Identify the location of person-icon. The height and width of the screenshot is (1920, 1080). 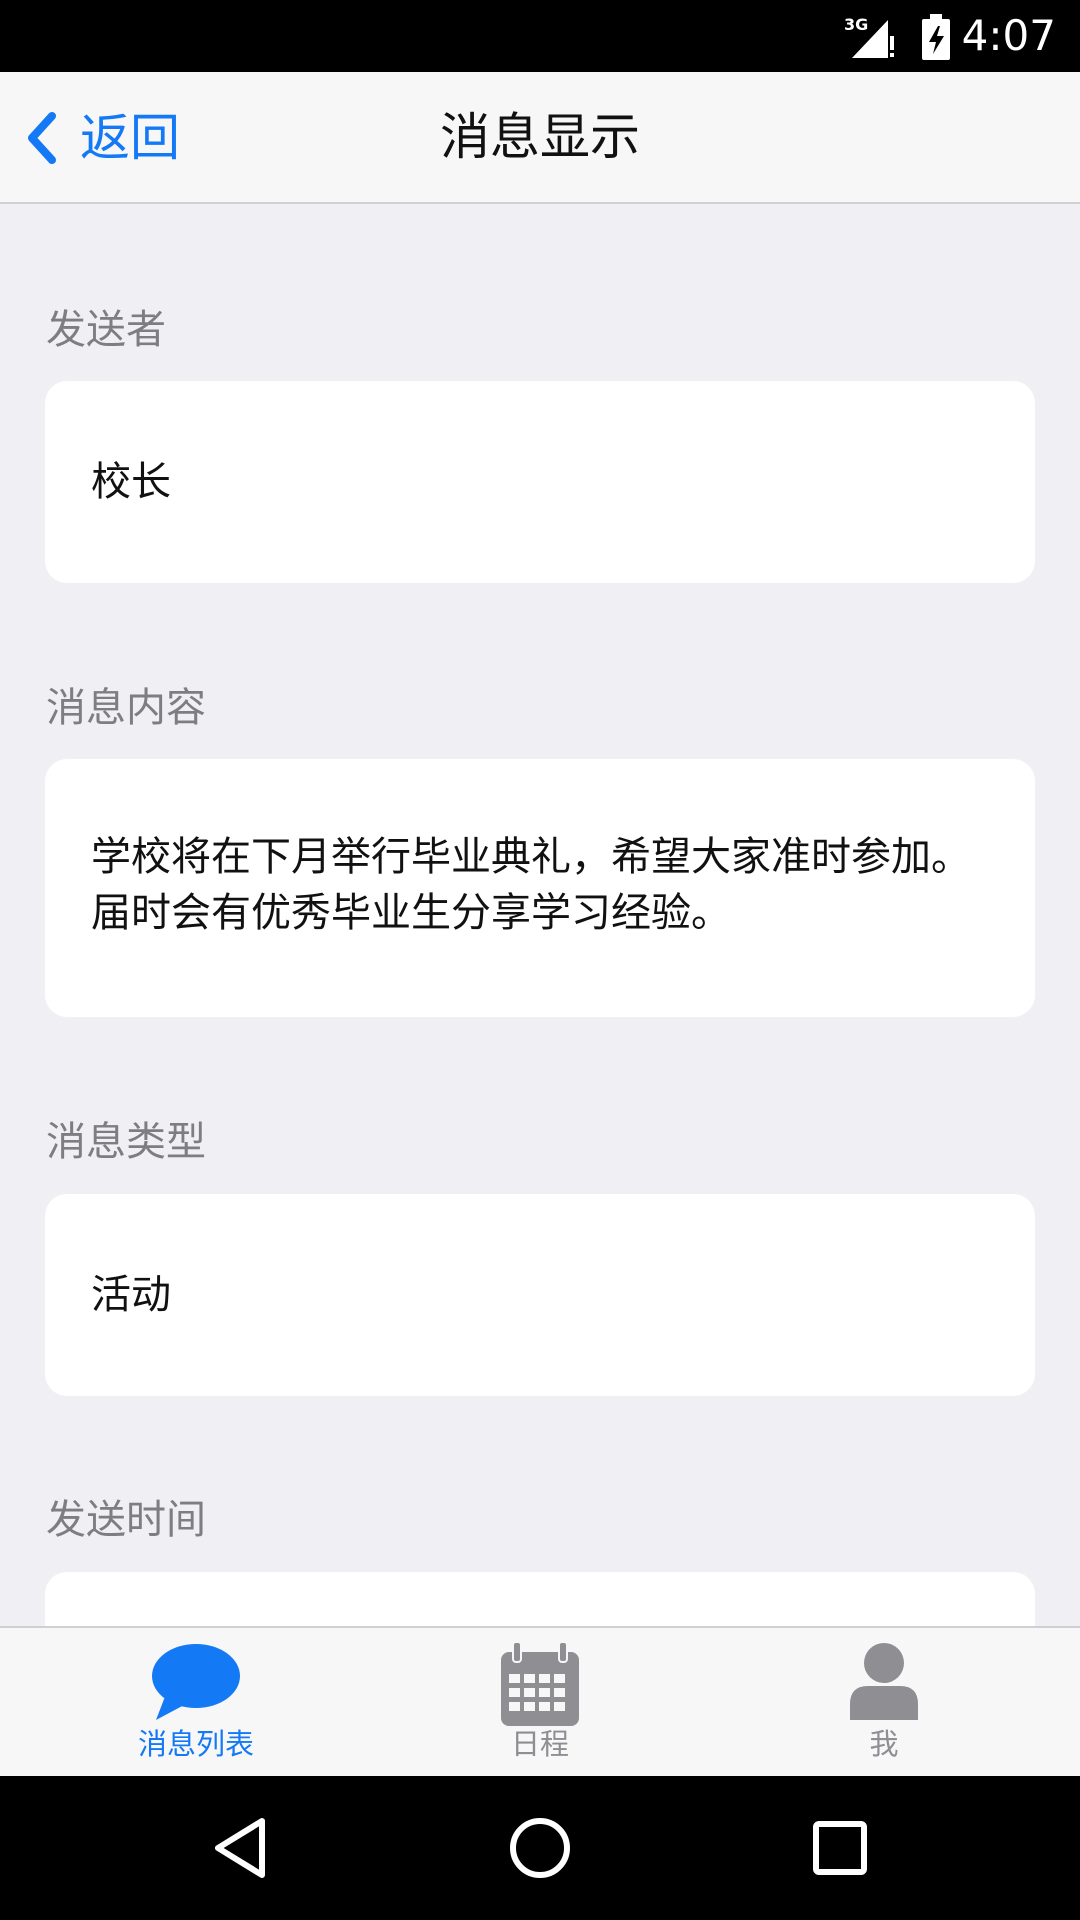
(884, 1681).